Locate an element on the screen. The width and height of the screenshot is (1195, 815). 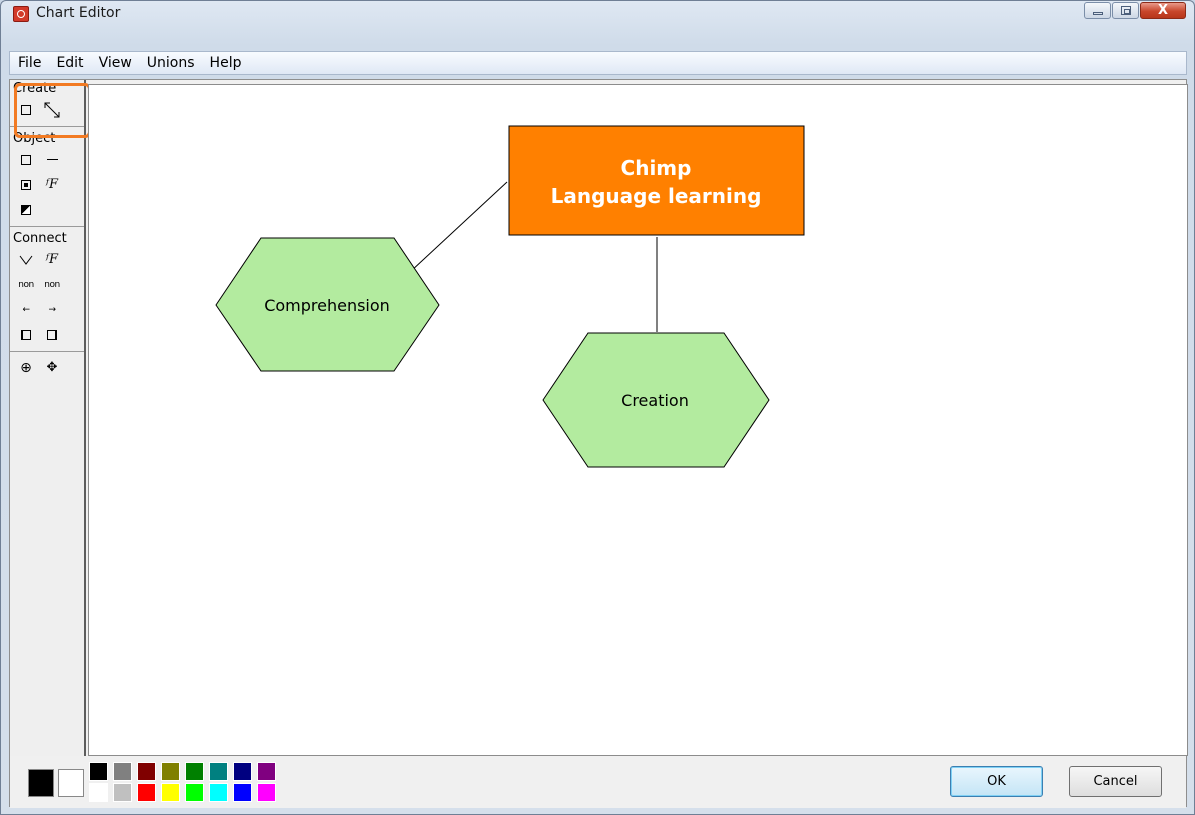
object-group: Object ᶠF is located at coordinates (47, 176).